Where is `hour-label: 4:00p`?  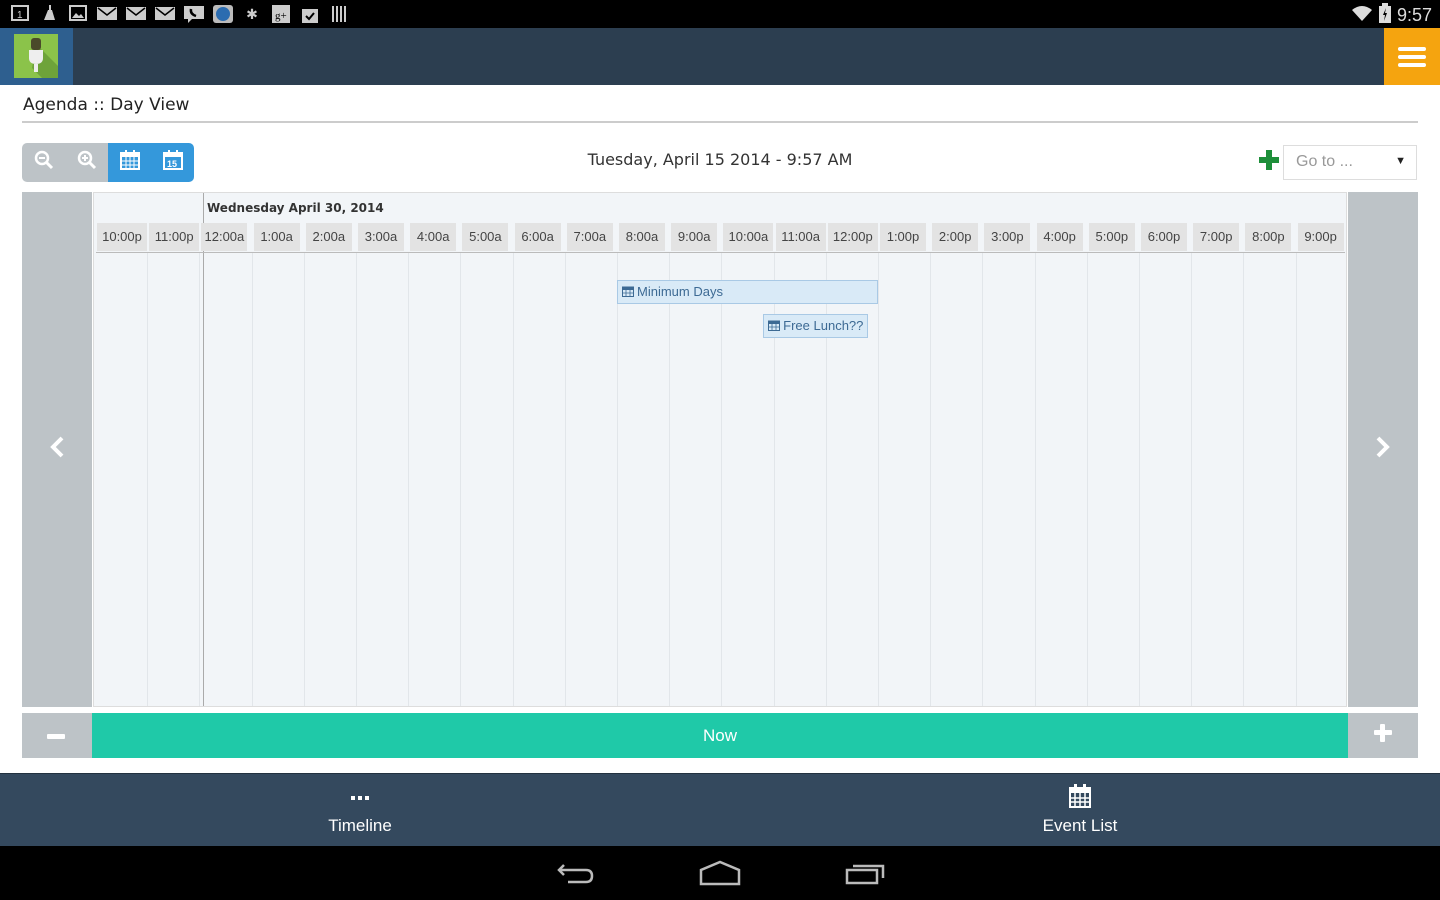
hour-label: 4:00p is located at coordinates (1059, 237).